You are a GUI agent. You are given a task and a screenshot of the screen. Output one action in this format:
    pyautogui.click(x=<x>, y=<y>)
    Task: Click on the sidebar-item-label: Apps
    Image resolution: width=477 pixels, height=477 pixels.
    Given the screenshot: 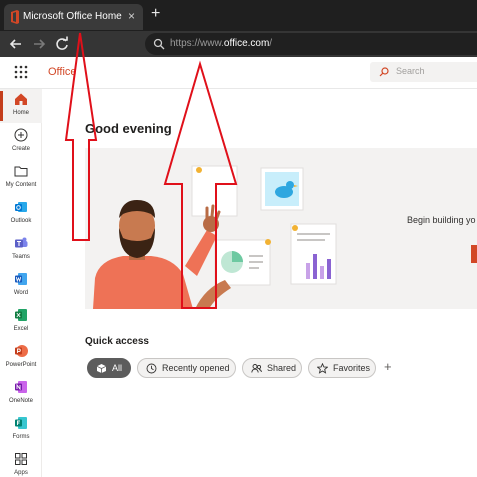 What is the action you would take?
    pyautogui.click(x=21, y=473)
    